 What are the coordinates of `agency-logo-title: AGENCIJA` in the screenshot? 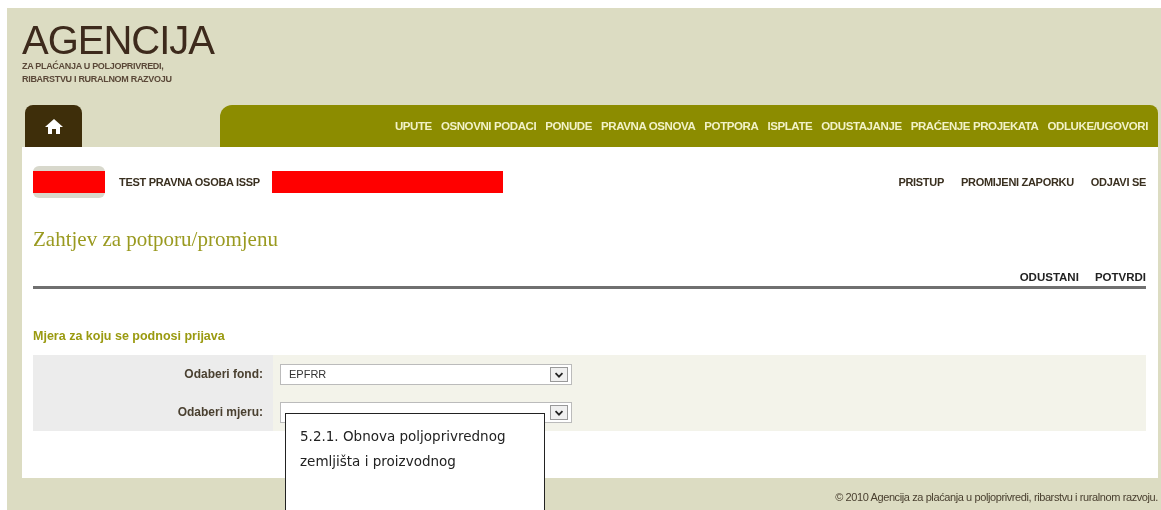 It's located at (118, 40).